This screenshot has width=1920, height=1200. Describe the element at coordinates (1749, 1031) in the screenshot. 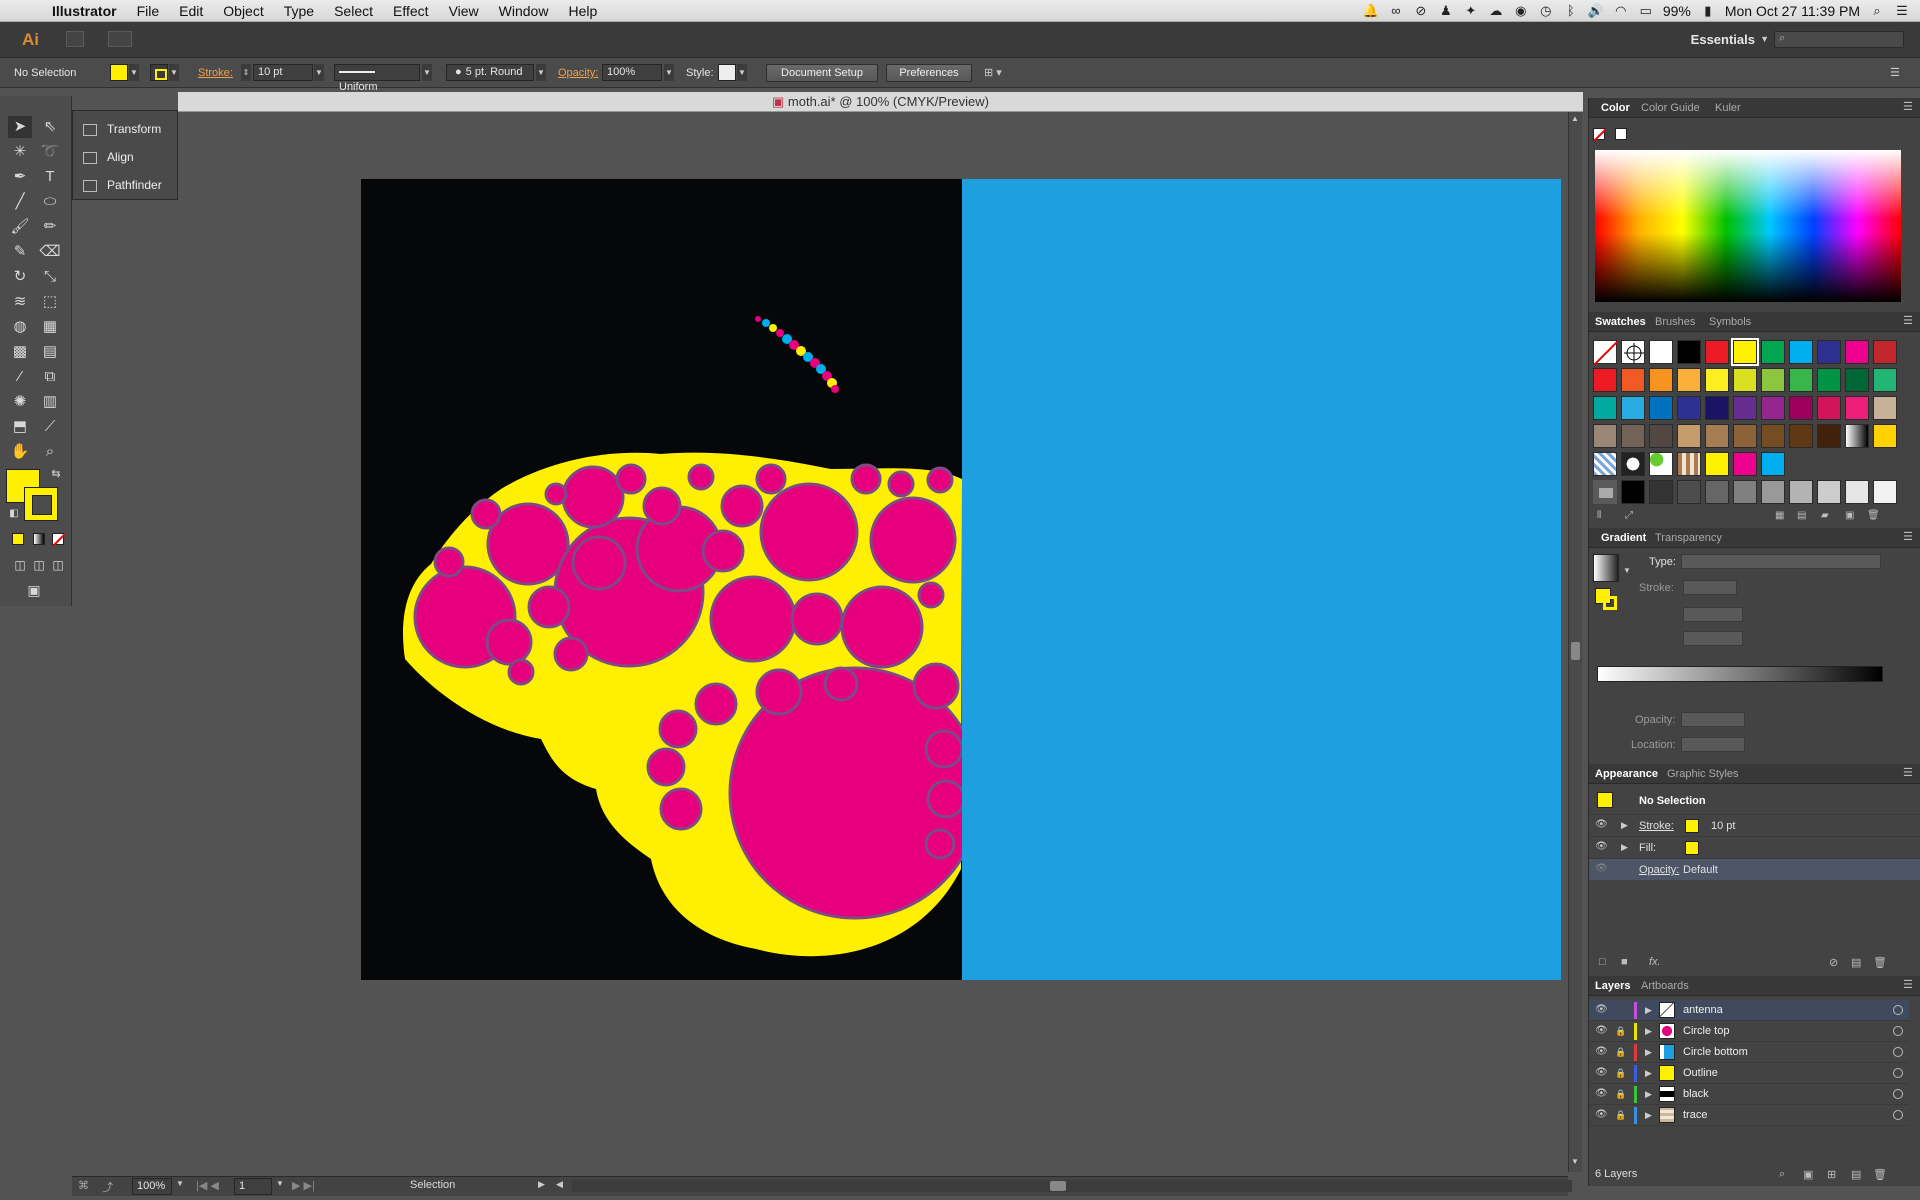

I see `layer-row-circle-top: 👁 🔒 ▶ Circle top` at that location.